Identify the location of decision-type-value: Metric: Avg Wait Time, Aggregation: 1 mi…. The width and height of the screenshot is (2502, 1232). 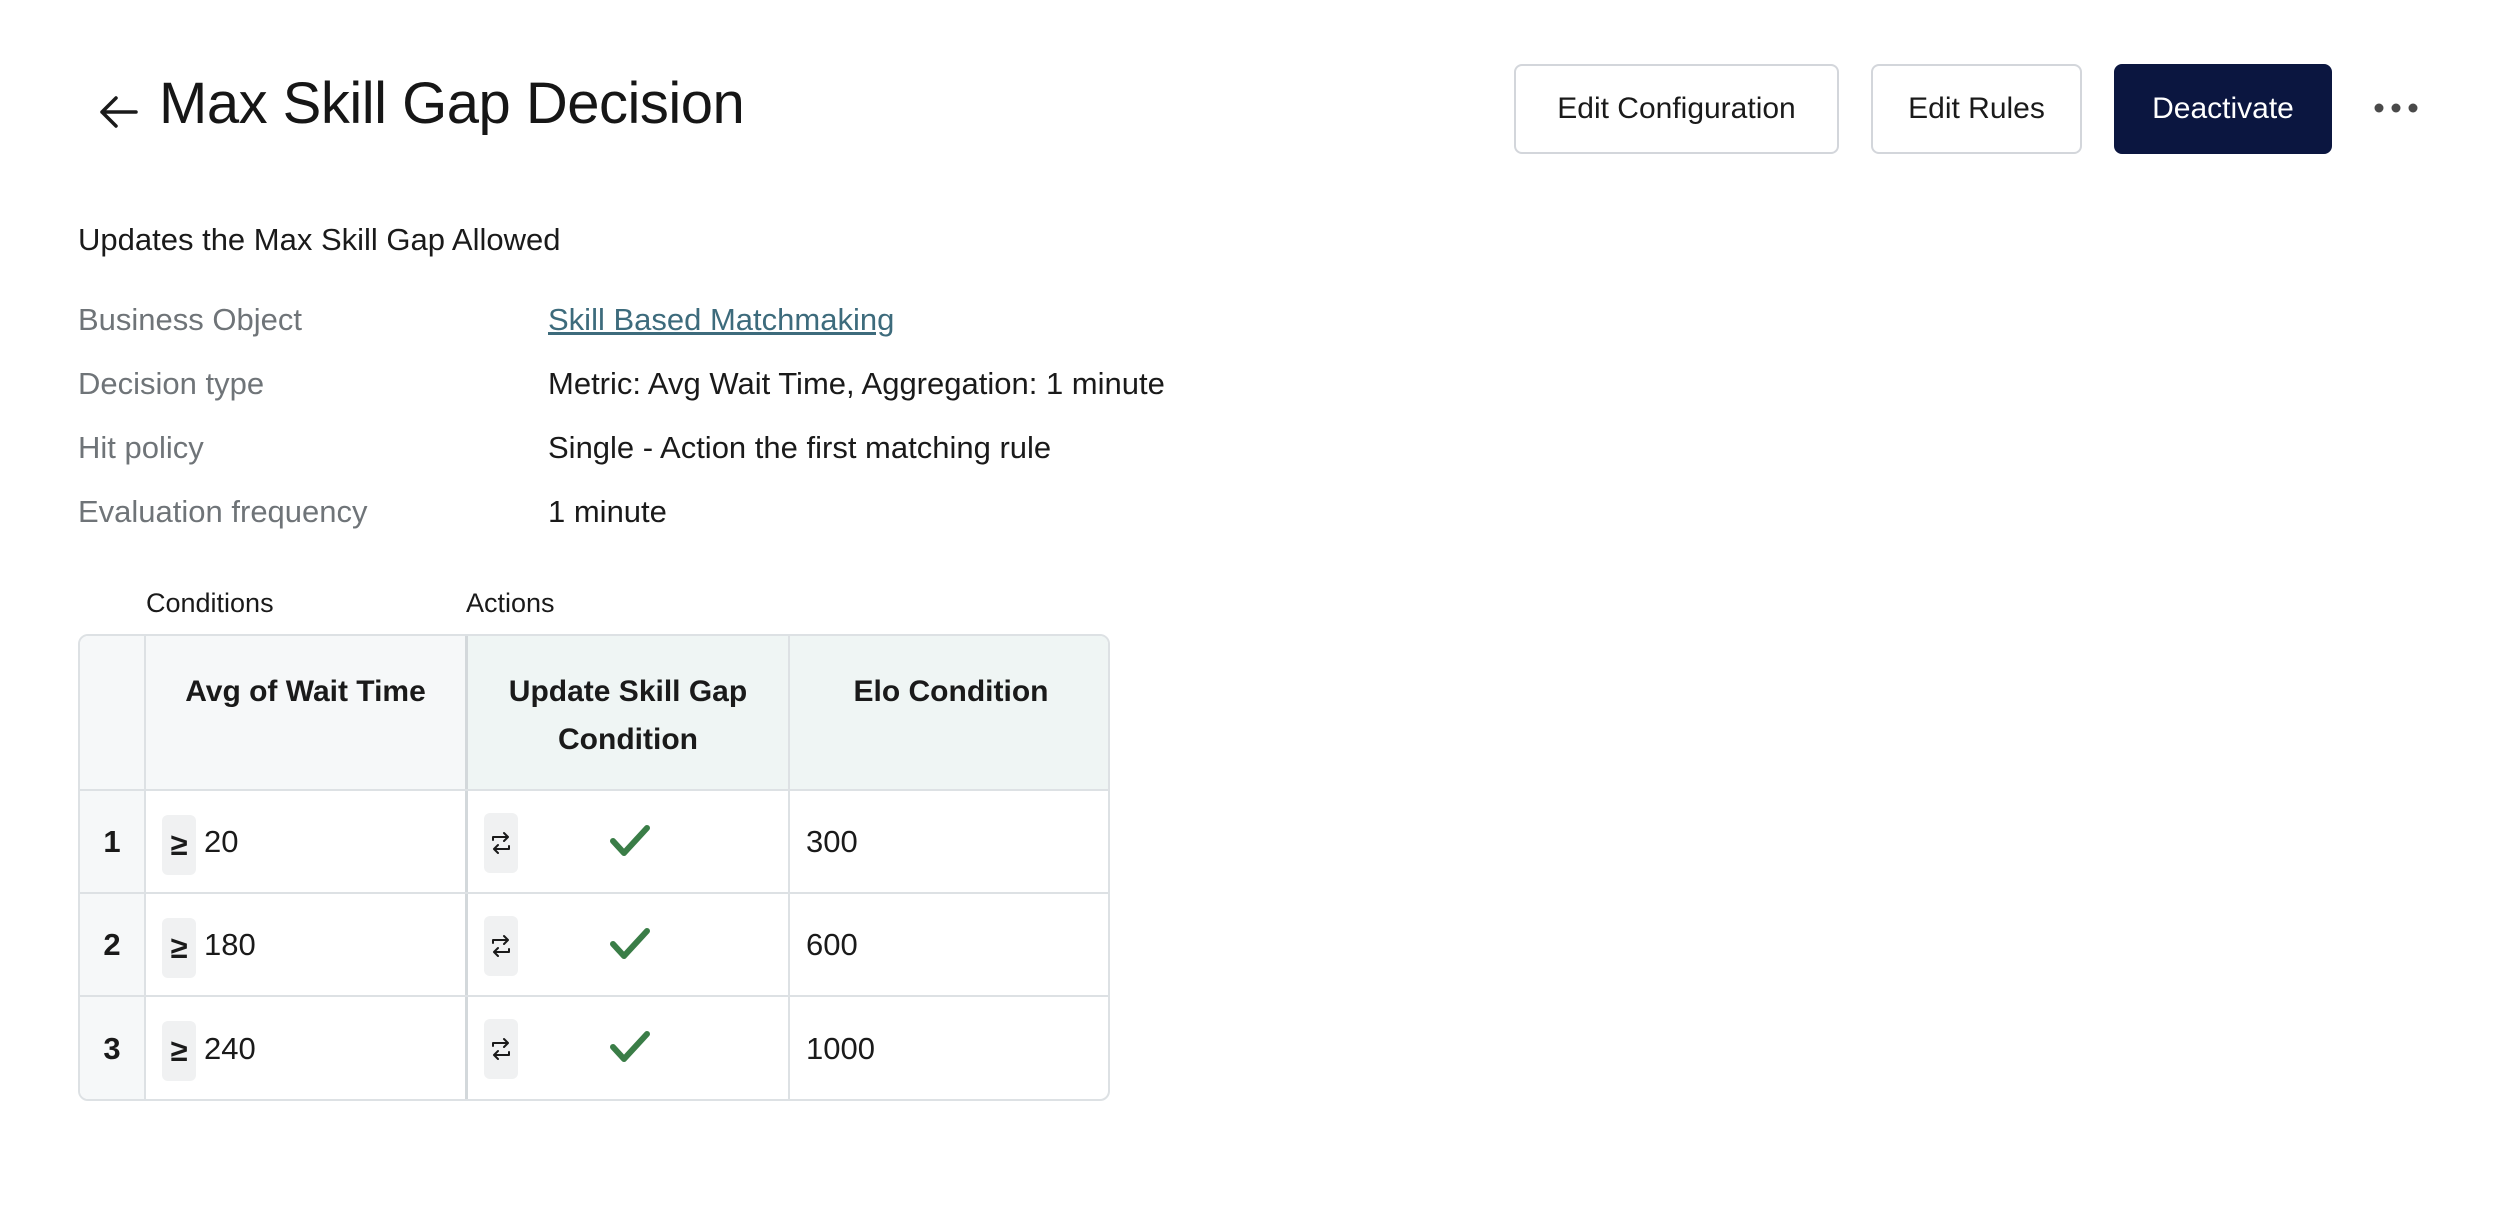
(856, 383).